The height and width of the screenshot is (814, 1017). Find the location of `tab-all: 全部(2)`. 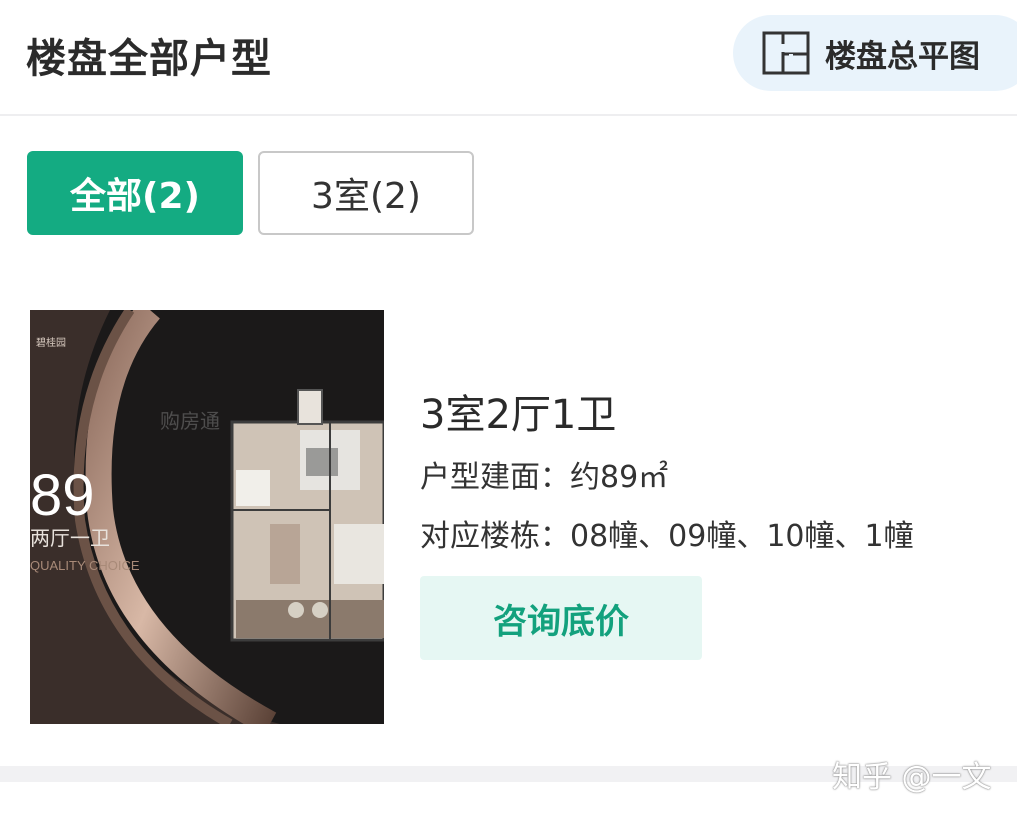

tab-all: 全部(2) is located at coordinates (135, 193).